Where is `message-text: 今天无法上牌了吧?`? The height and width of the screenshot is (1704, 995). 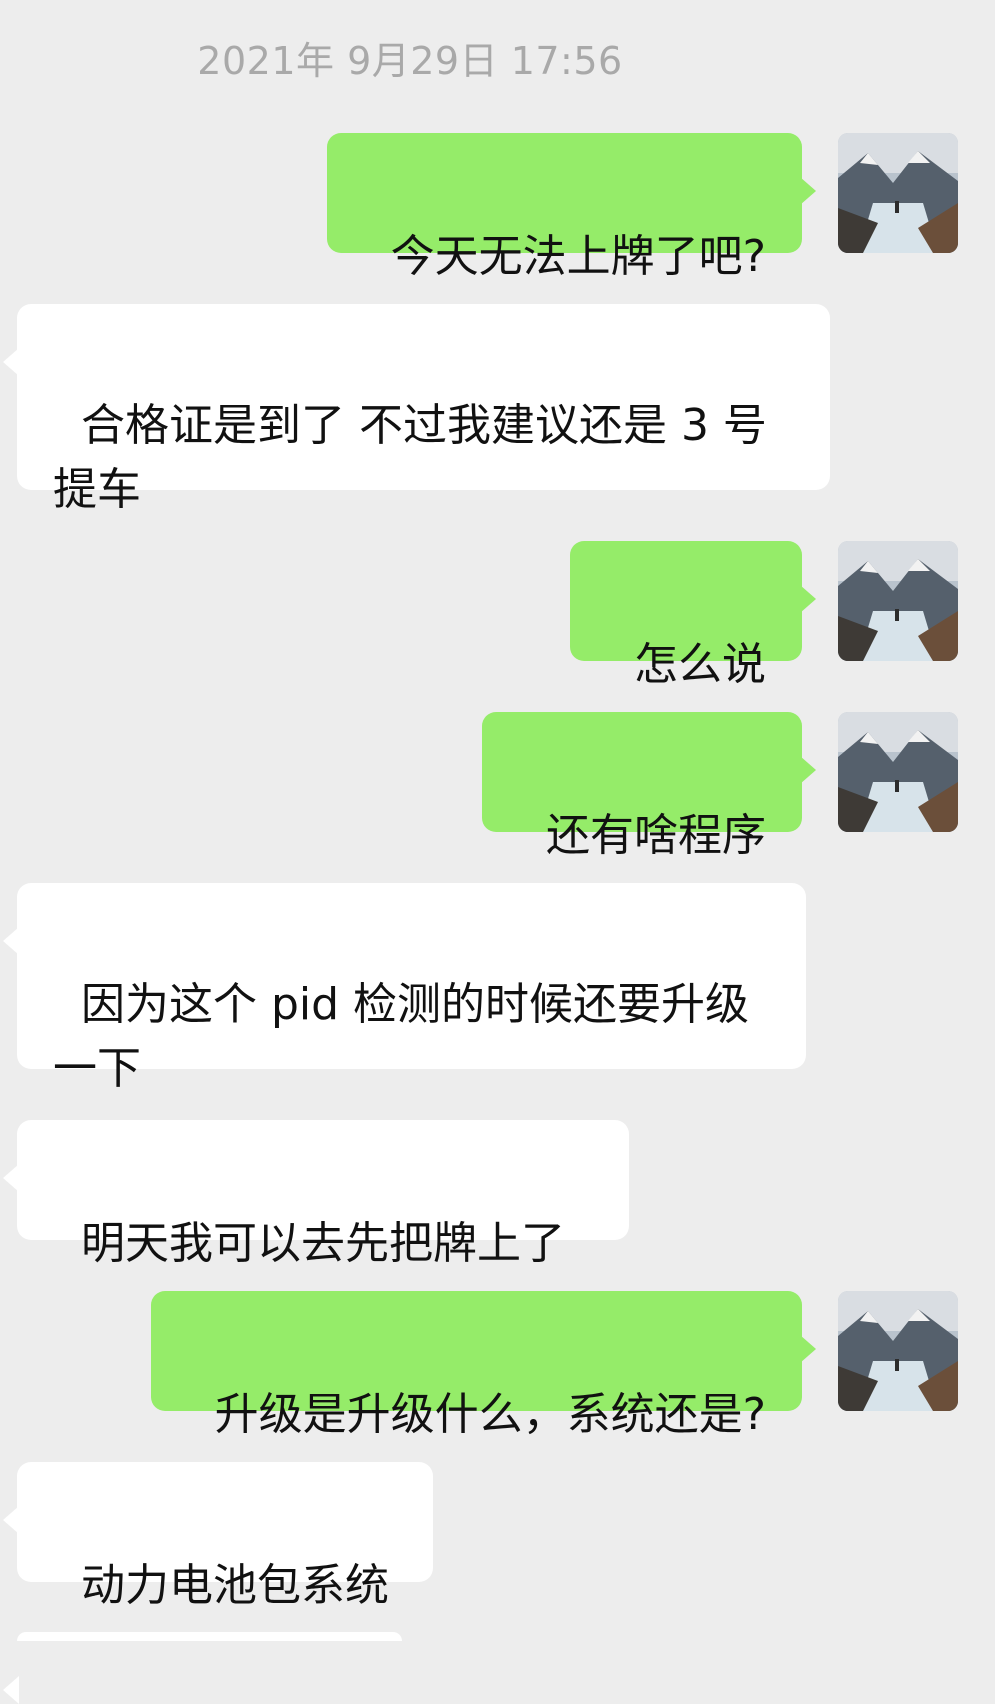 message-text: 今天无法上牌了吧? is located at coordinates (578, 256).